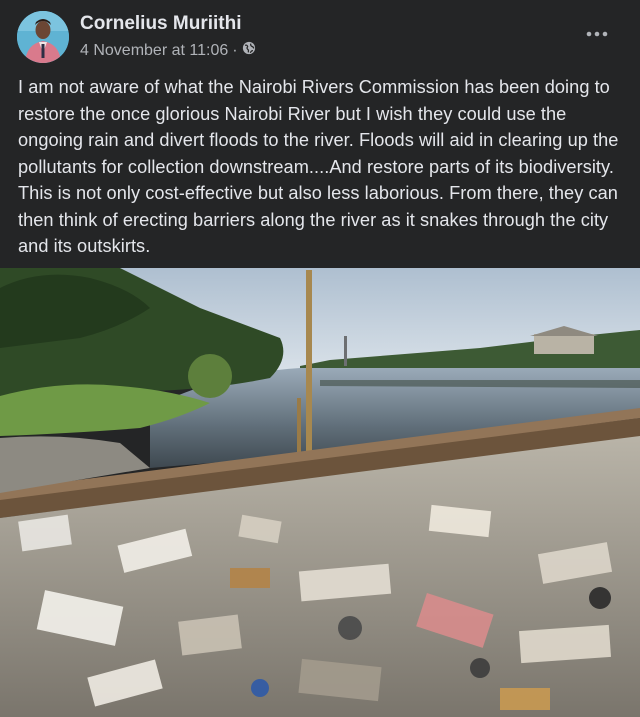 The height and width of the screenshot is (717, 640). I want to click on globe-icon, so click(249, 50).